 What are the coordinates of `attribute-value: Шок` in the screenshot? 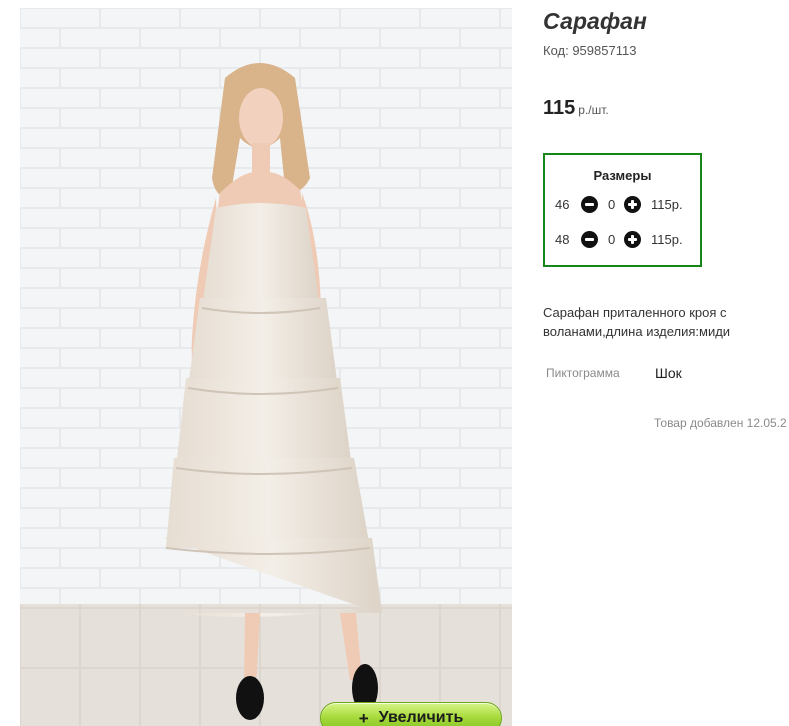 It's located at (668, 373).